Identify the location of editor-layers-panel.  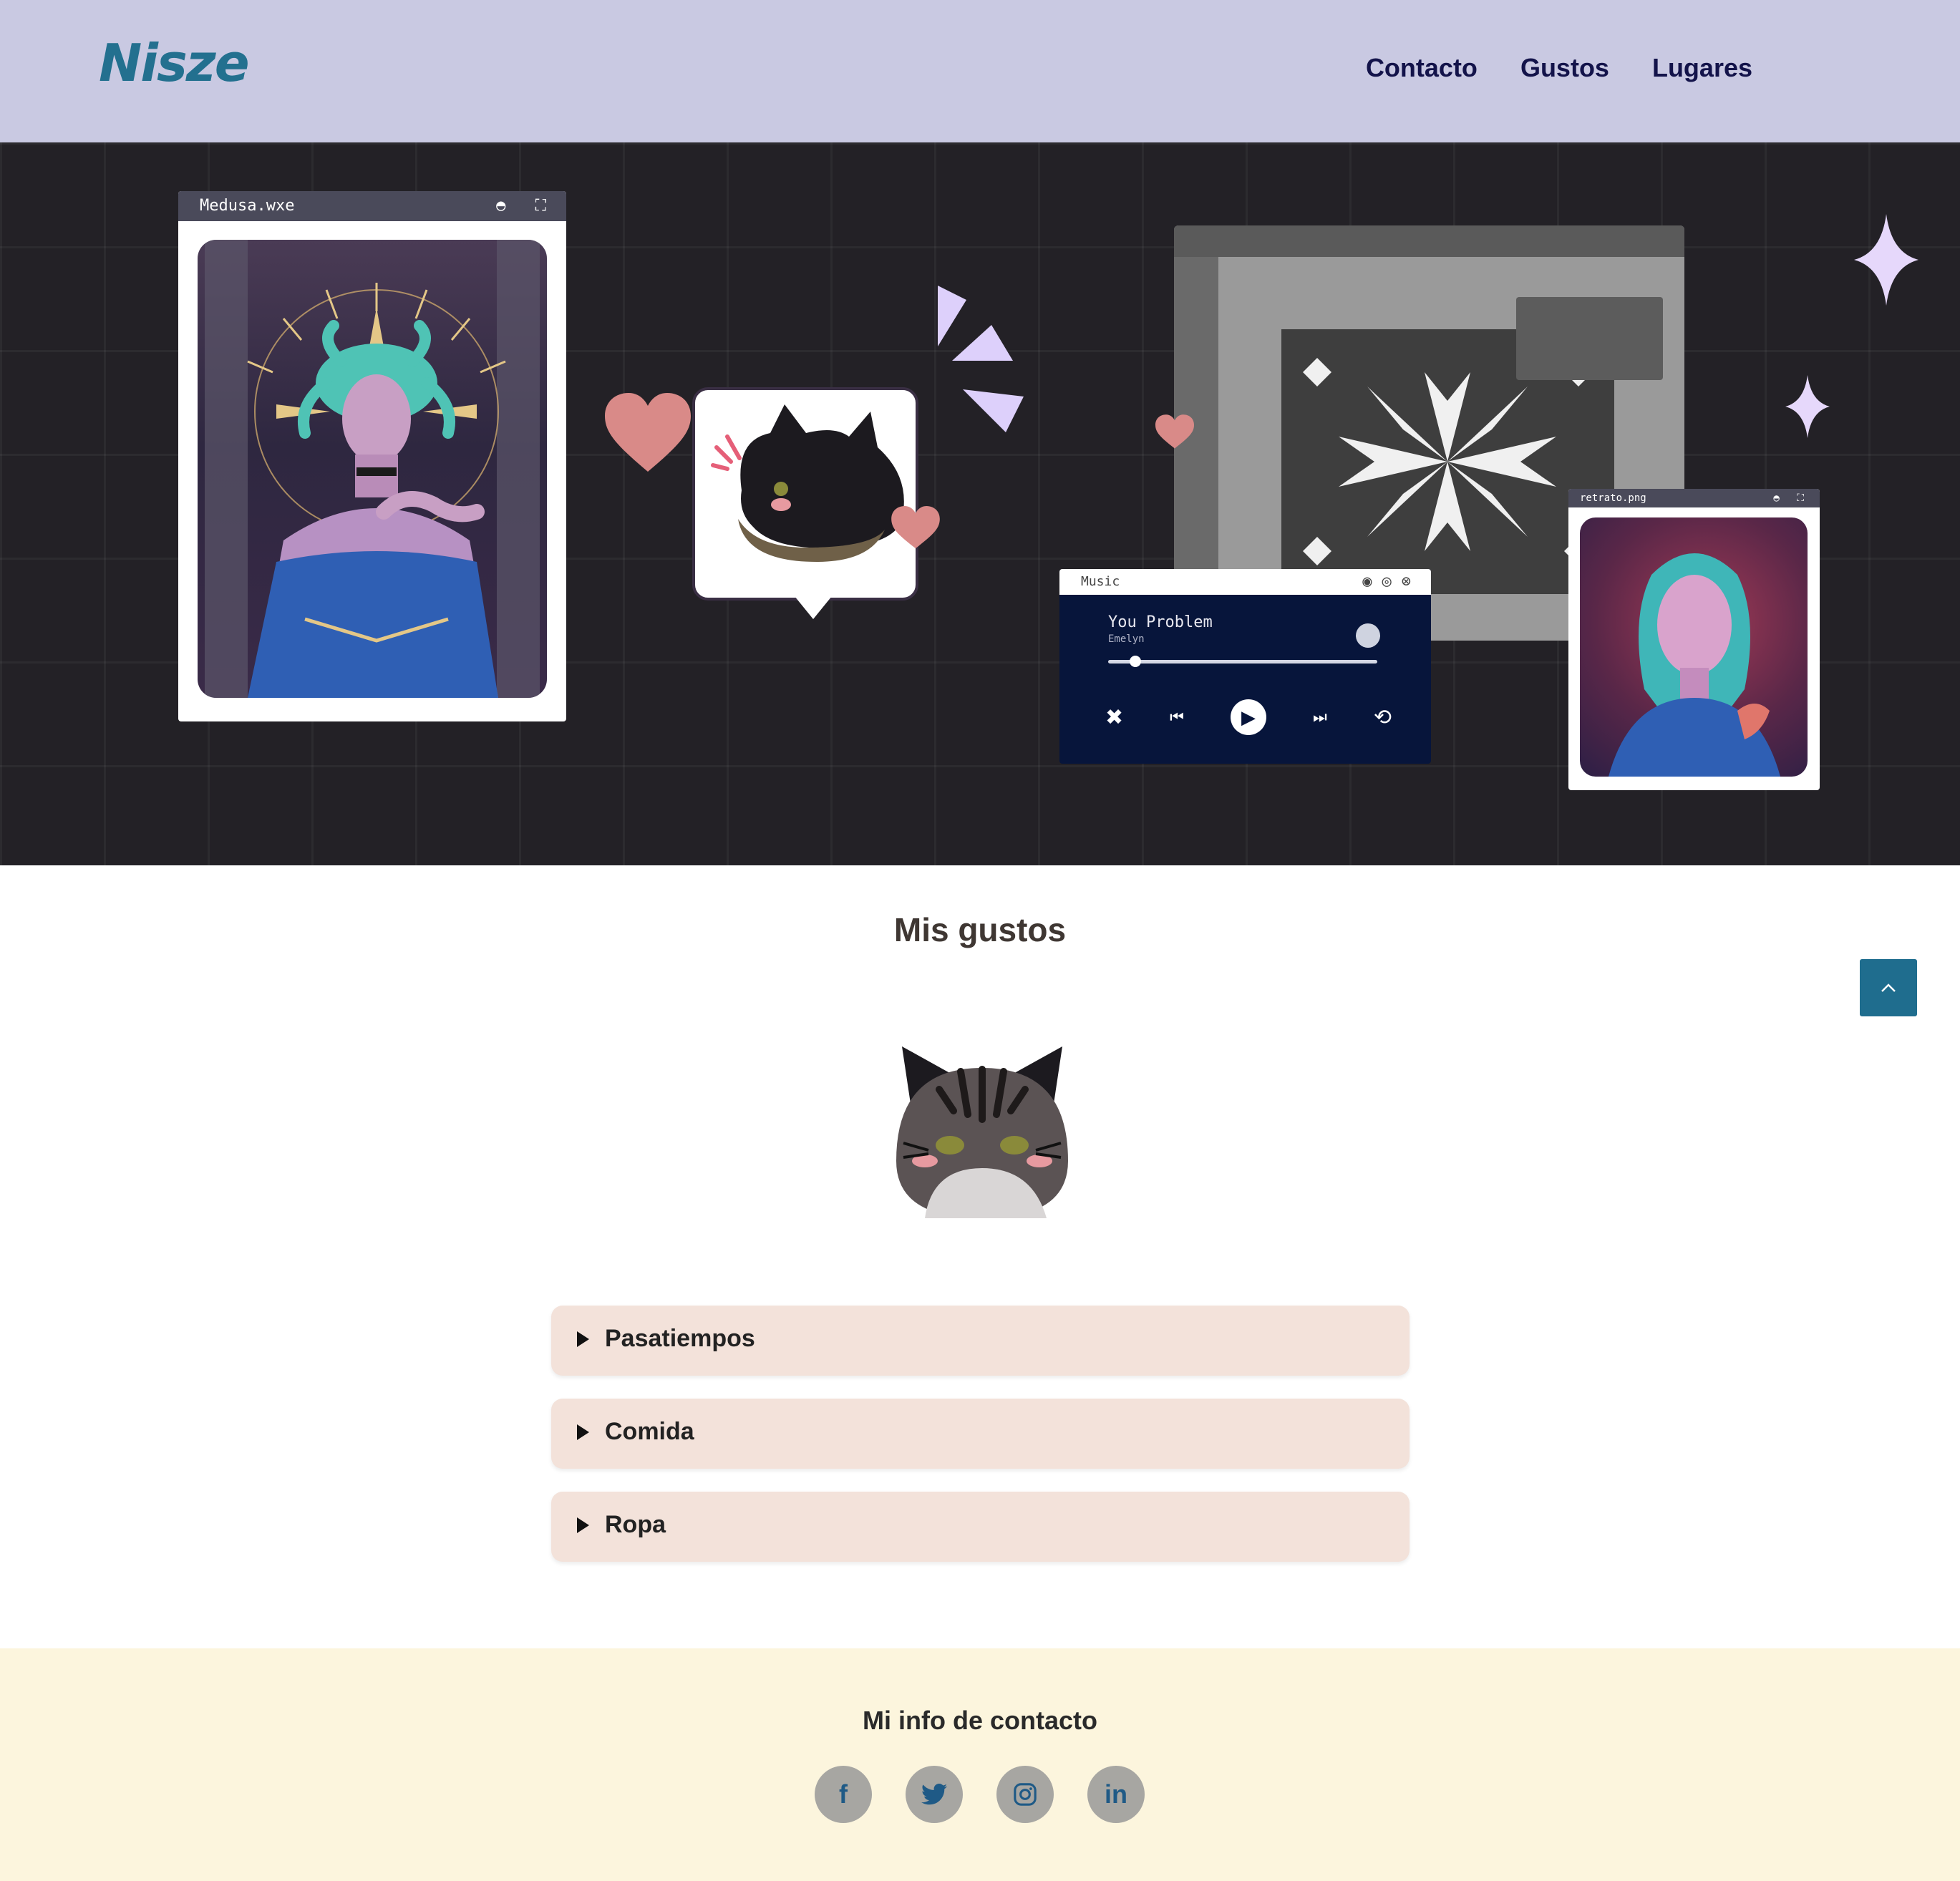
(1589, 338).